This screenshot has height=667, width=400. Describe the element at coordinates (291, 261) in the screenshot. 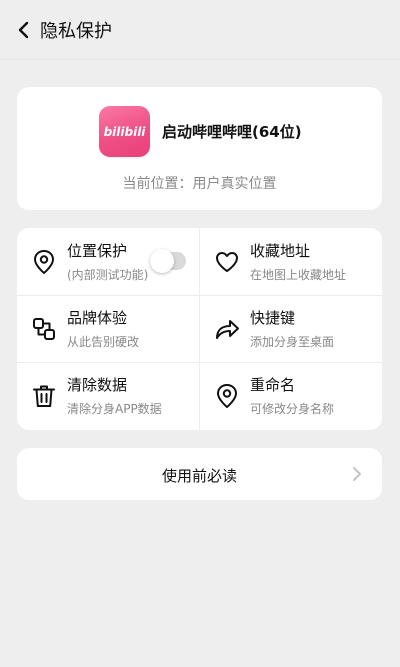

I see `feature-favorite-address: 收藏地址 在地图上收藏地址` at that location.